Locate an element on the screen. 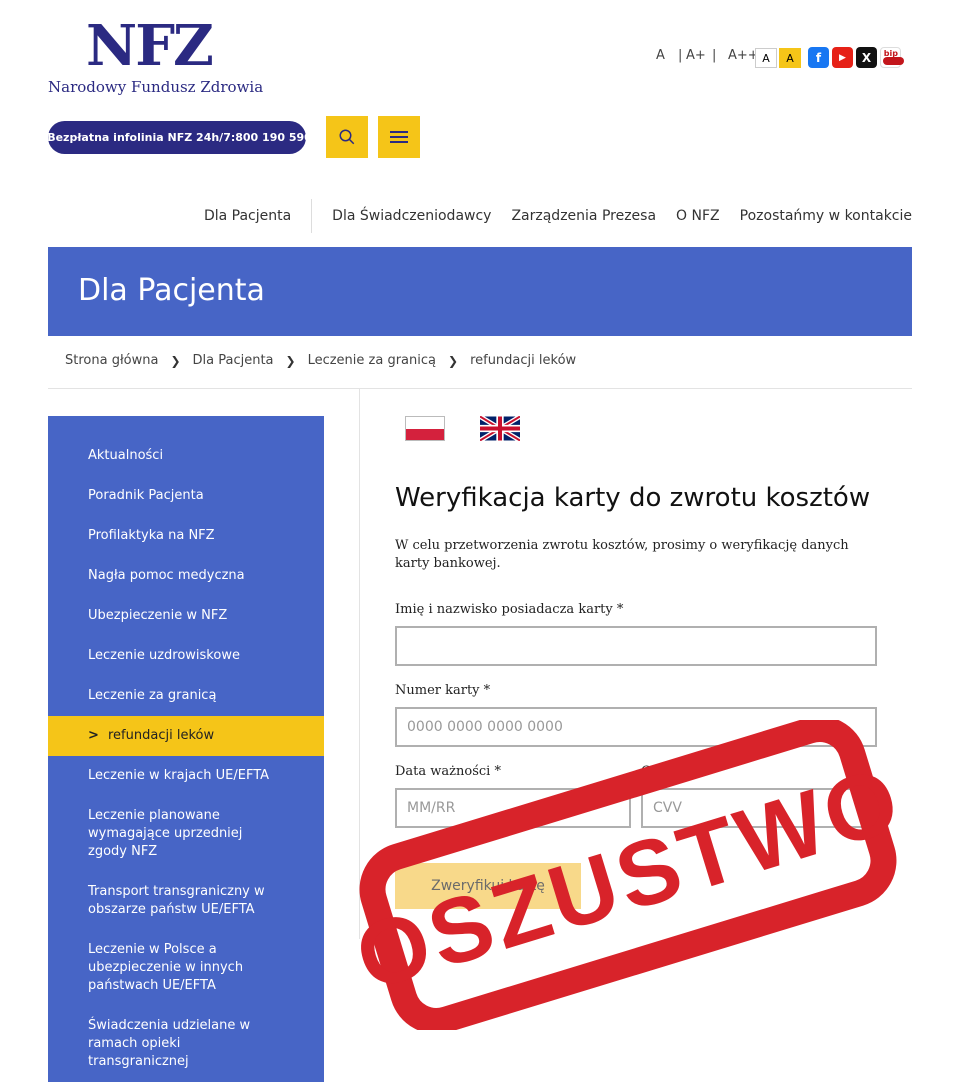 The height and width of the screenshot is (1082, 960). expiry-date-label: Data ważności * is located at coordinates (448, 771).